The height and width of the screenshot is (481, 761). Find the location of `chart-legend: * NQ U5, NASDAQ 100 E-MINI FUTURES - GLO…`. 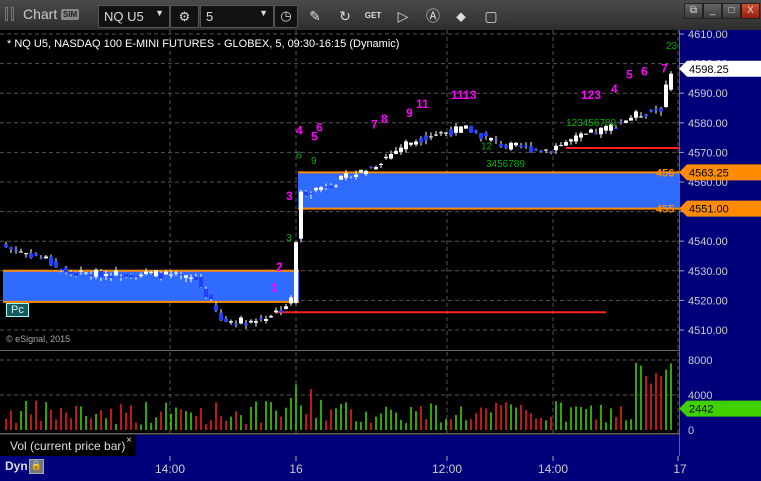

chart-legend: * NQ U5, NASDAQ 100 E-MINI FUTURES - GLO… is located at coordinates (203, 44).